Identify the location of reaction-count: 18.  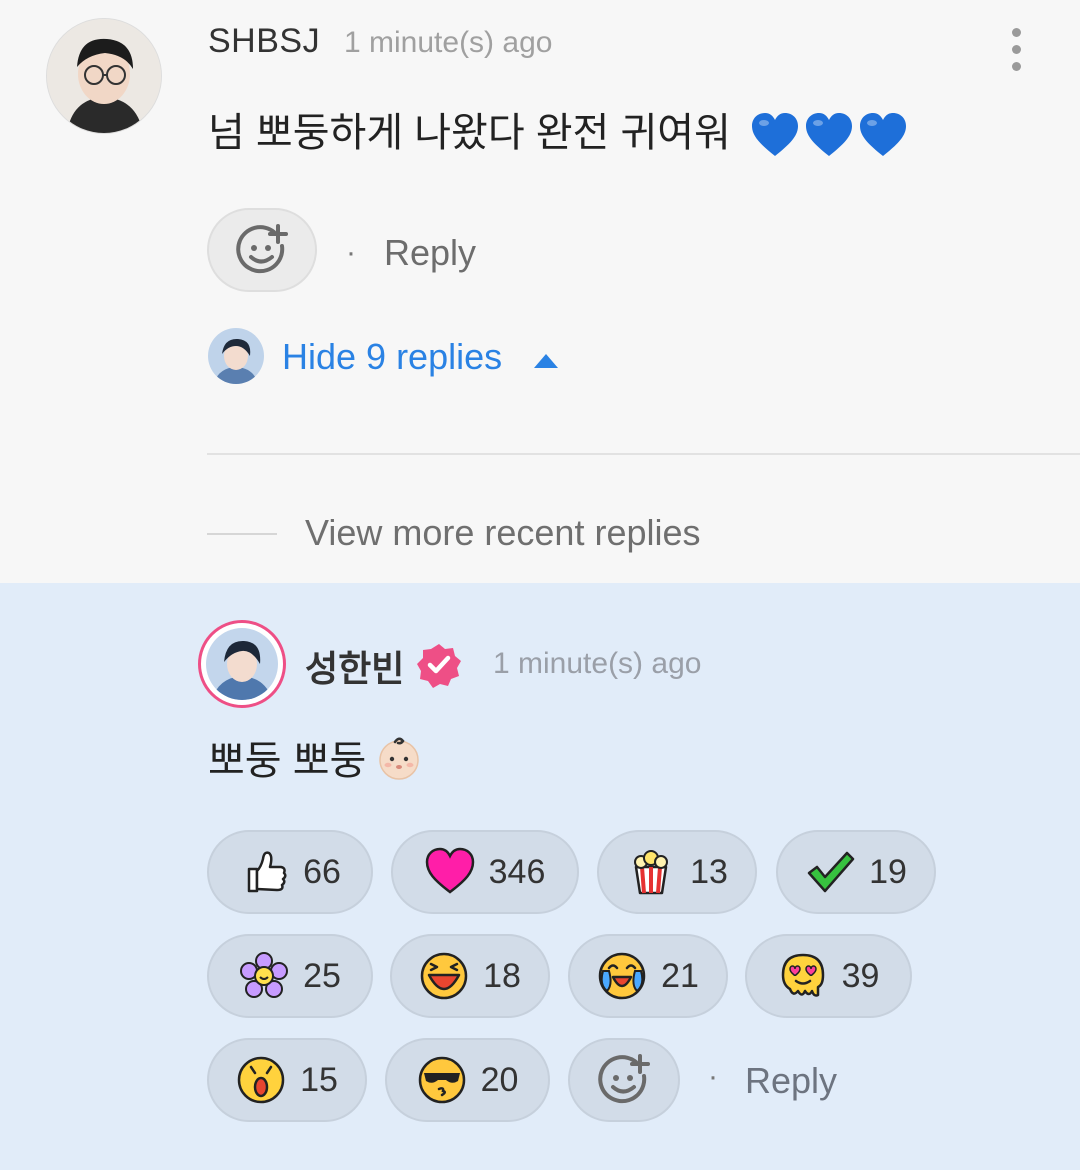
(502, 975).